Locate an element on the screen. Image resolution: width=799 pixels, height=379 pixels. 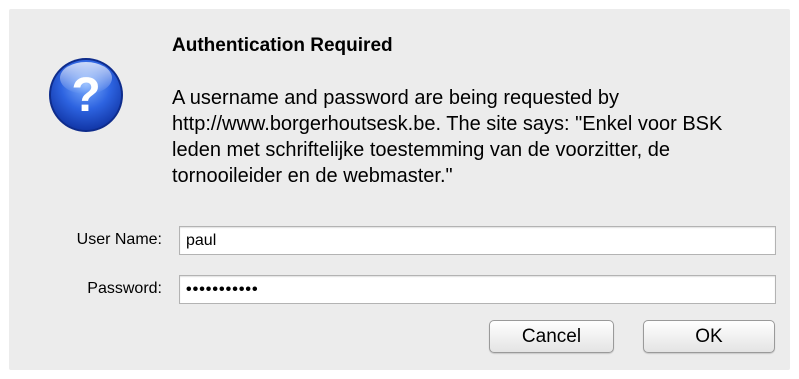
question-icon: ? is located at coordinates (86, 95).